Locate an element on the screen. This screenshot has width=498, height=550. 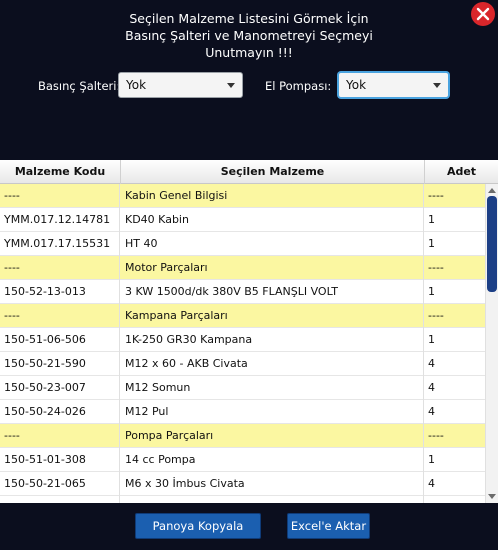
table-row is located at coordinates (243, 499).